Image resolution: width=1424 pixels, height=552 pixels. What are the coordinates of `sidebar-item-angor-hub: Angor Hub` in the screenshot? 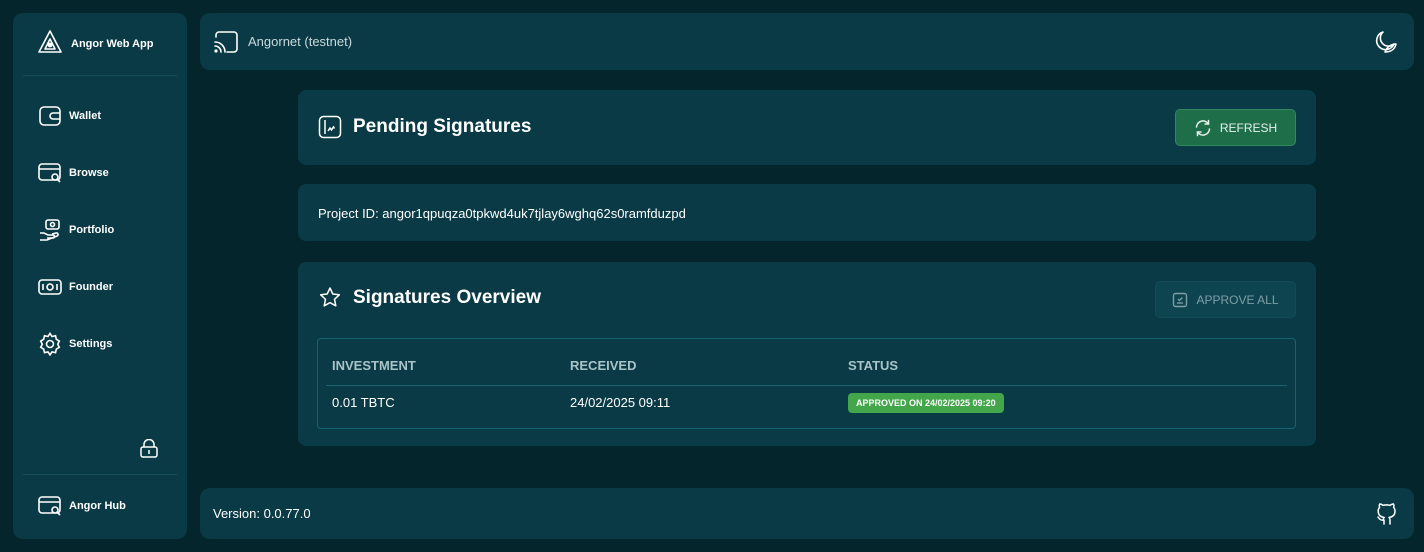 It's located at (82, 506).